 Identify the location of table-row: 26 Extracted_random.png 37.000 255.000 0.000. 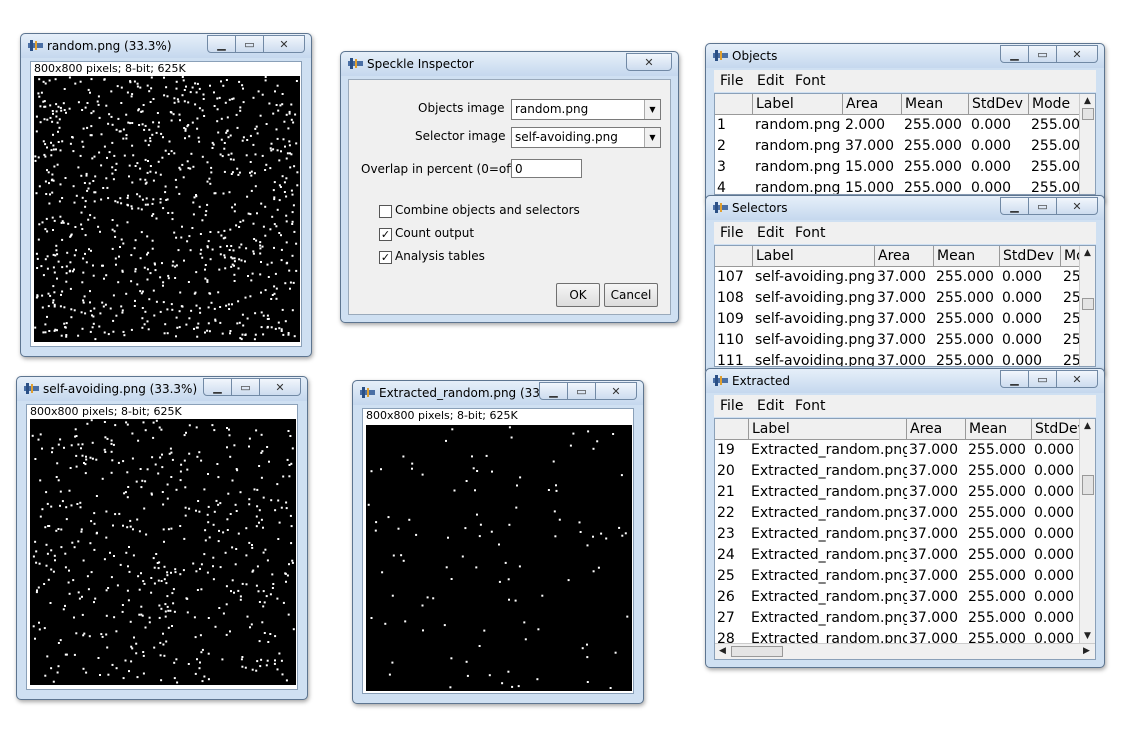
(897, 597).